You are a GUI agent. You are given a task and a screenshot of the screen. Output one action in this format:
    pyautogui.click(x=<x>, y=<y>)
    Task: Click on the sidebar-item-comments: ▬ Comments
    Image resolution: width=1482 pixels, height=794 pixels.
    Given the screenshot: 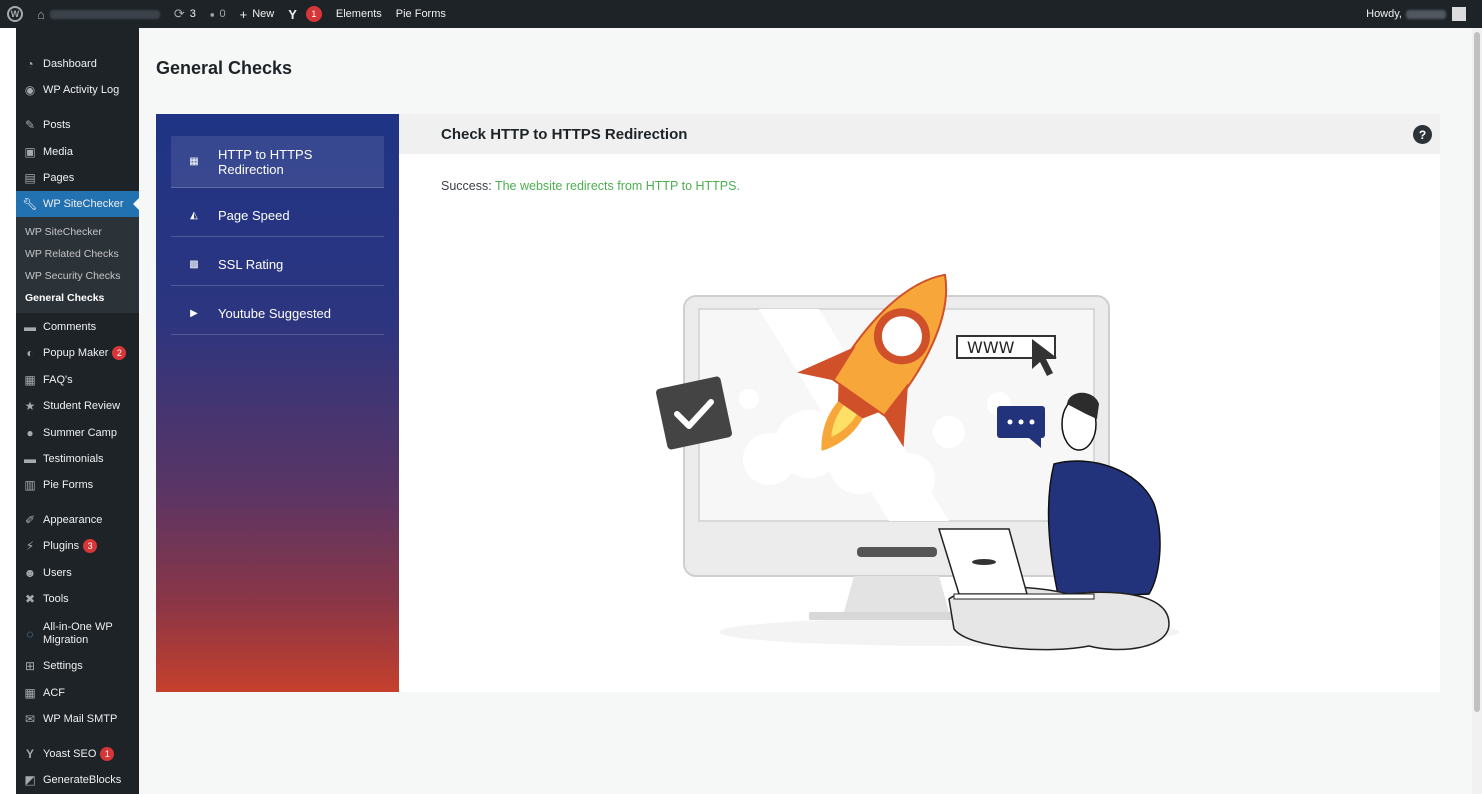 What is the action you would take?
    pyautogui.click(x=77, y=327)
    